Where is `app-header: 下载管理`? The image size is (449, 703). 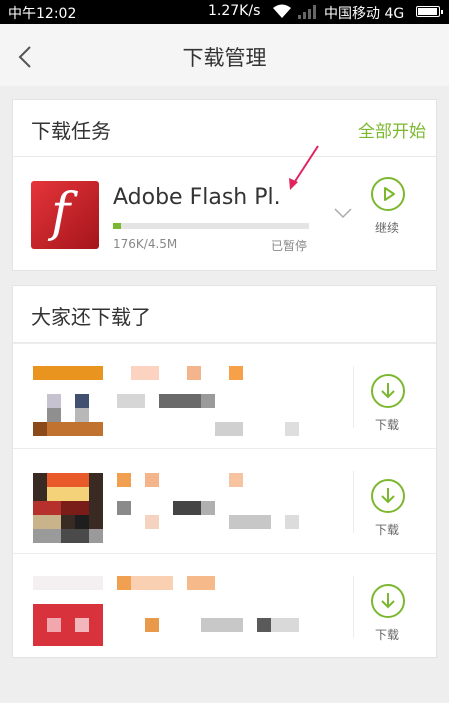
app-header: 下载管理 is located at coordinates (224, 55).